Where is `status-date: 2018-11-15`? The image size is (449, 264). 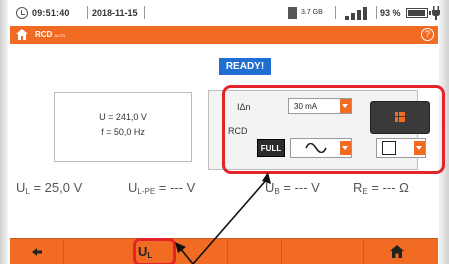
status-date: 2018-11-15 is located at coordinates (115, 13).